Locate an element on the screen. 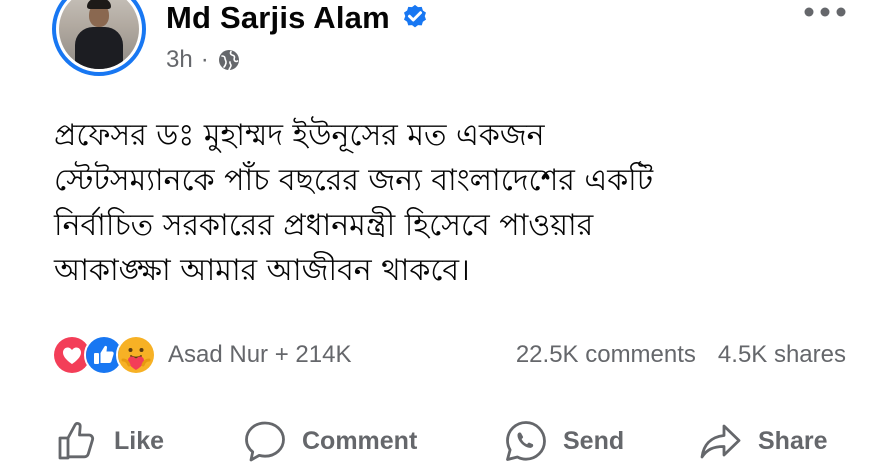 Image resolution: width=873 pixels, height=474 pixels. care-reaction-icon is located at coordinates (136, 355).